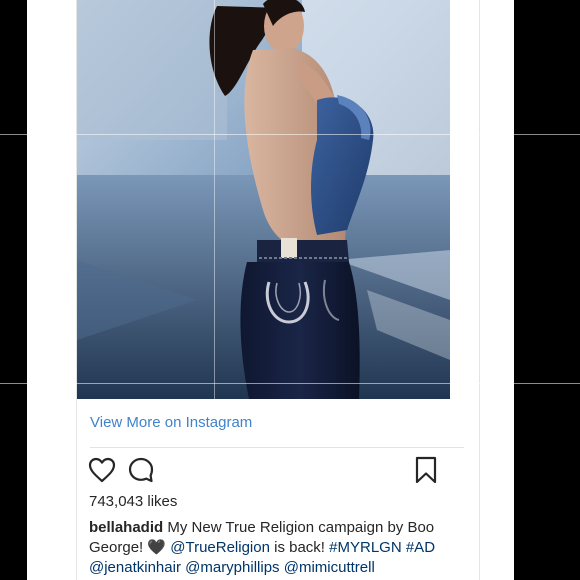 This screenshot has height=580, width=580. I want to click on heart-outline-icon, so click(102, 470).